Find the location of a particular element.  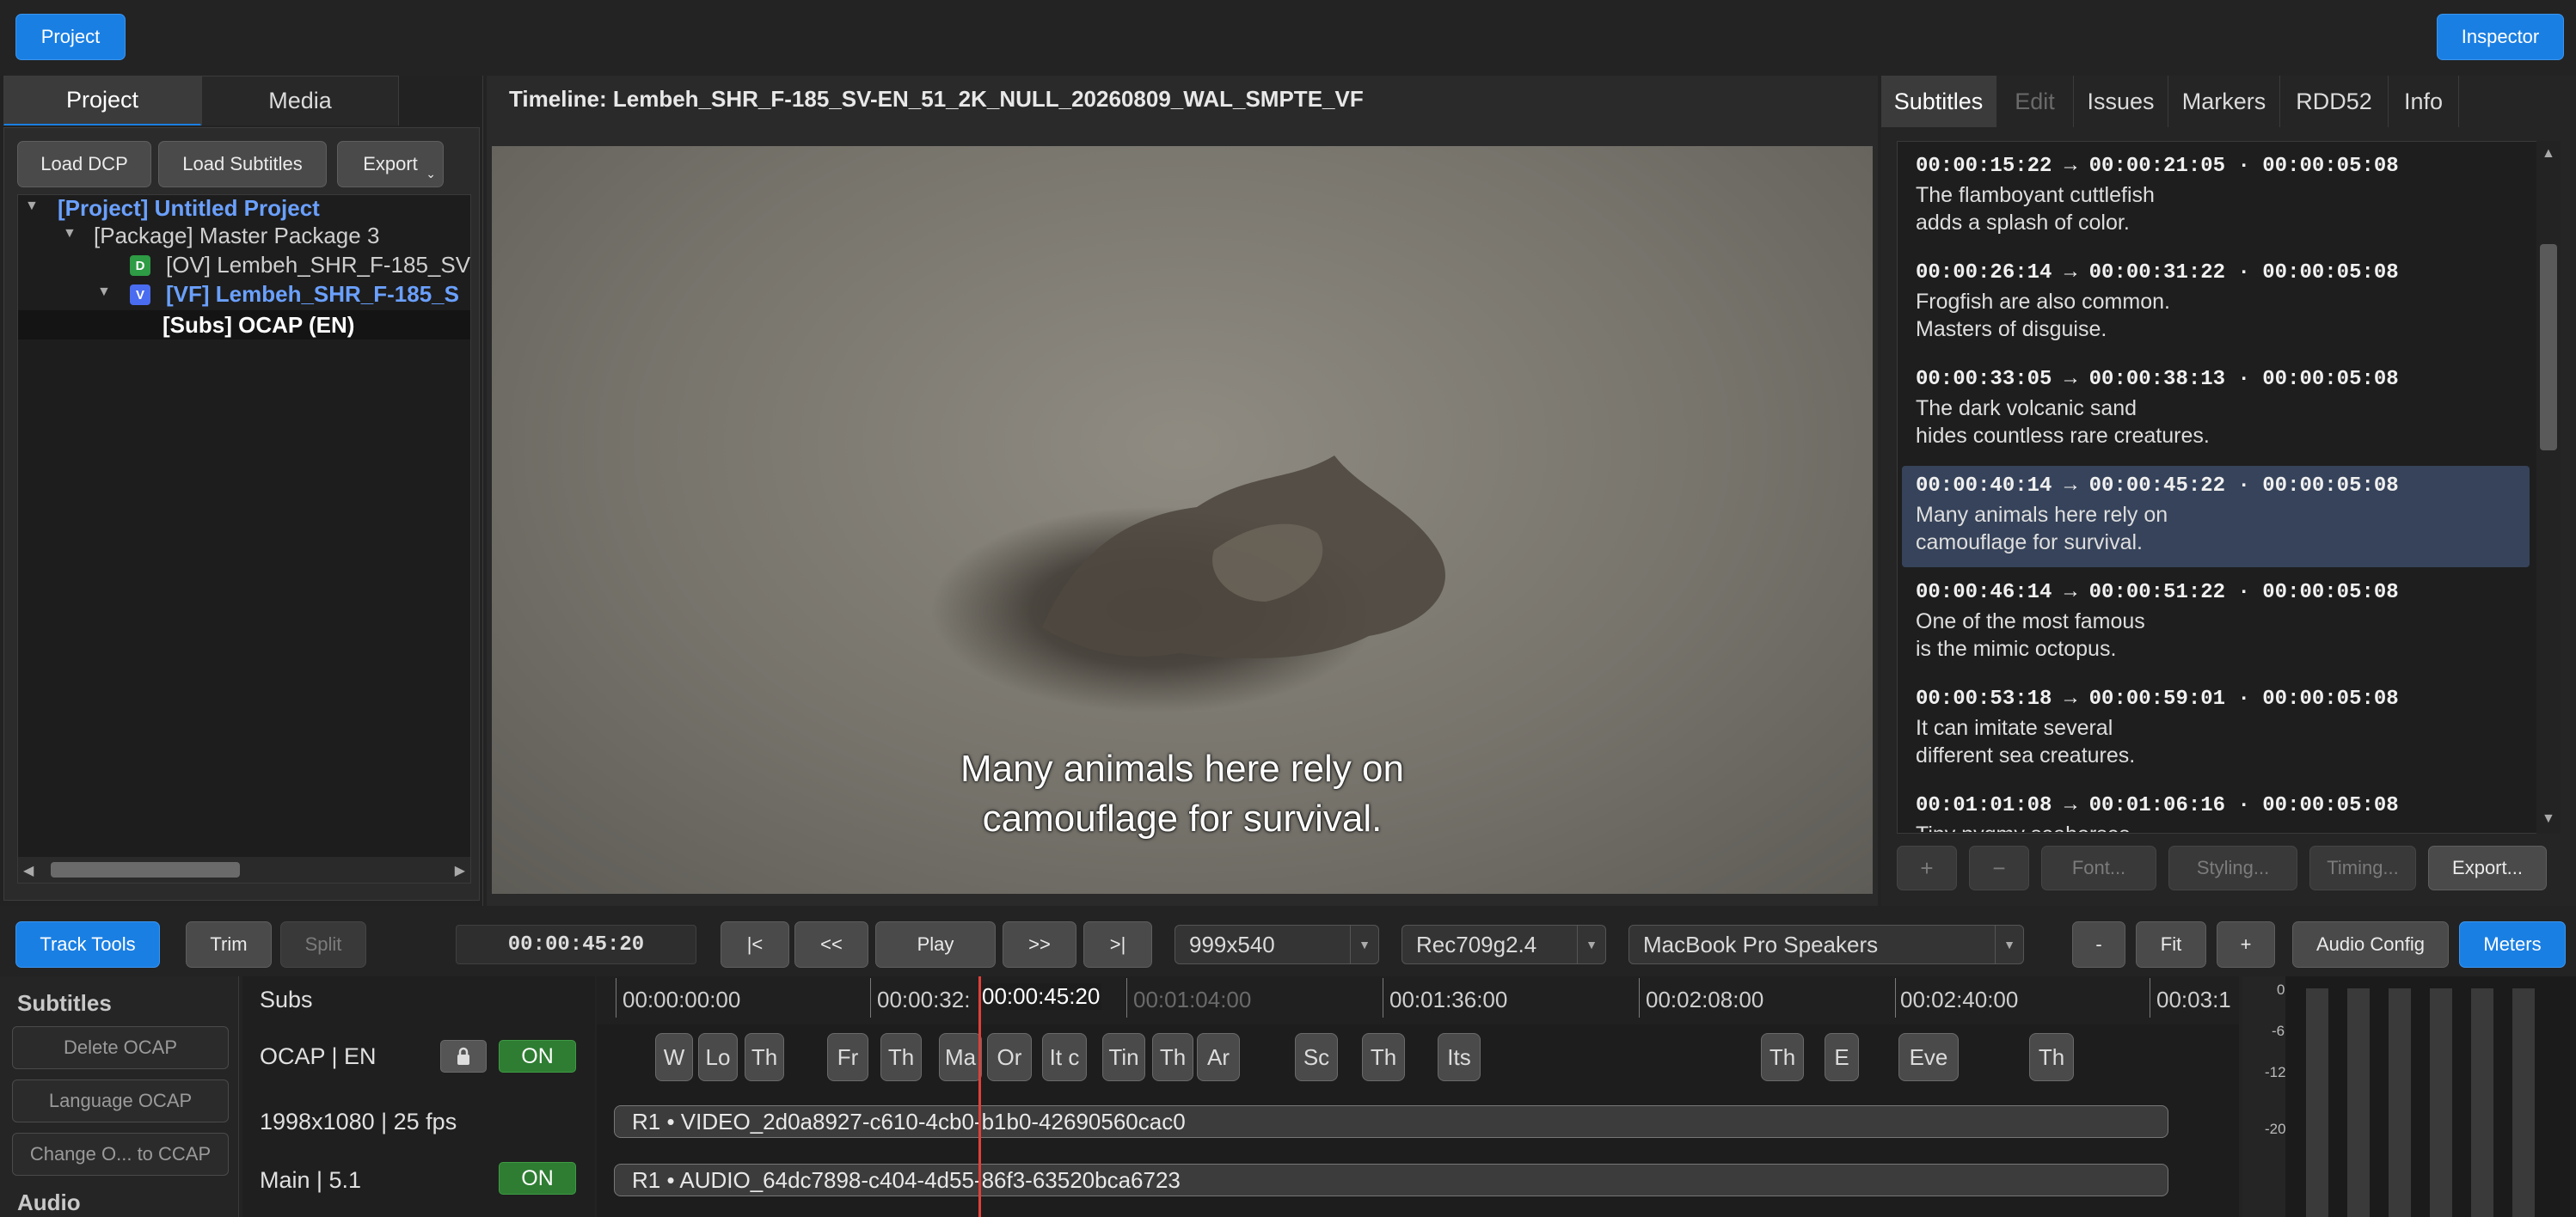

tree-item-ov: D [OV] Lembeh_SHR_F-185_SV is located at coordinates (244, 265).